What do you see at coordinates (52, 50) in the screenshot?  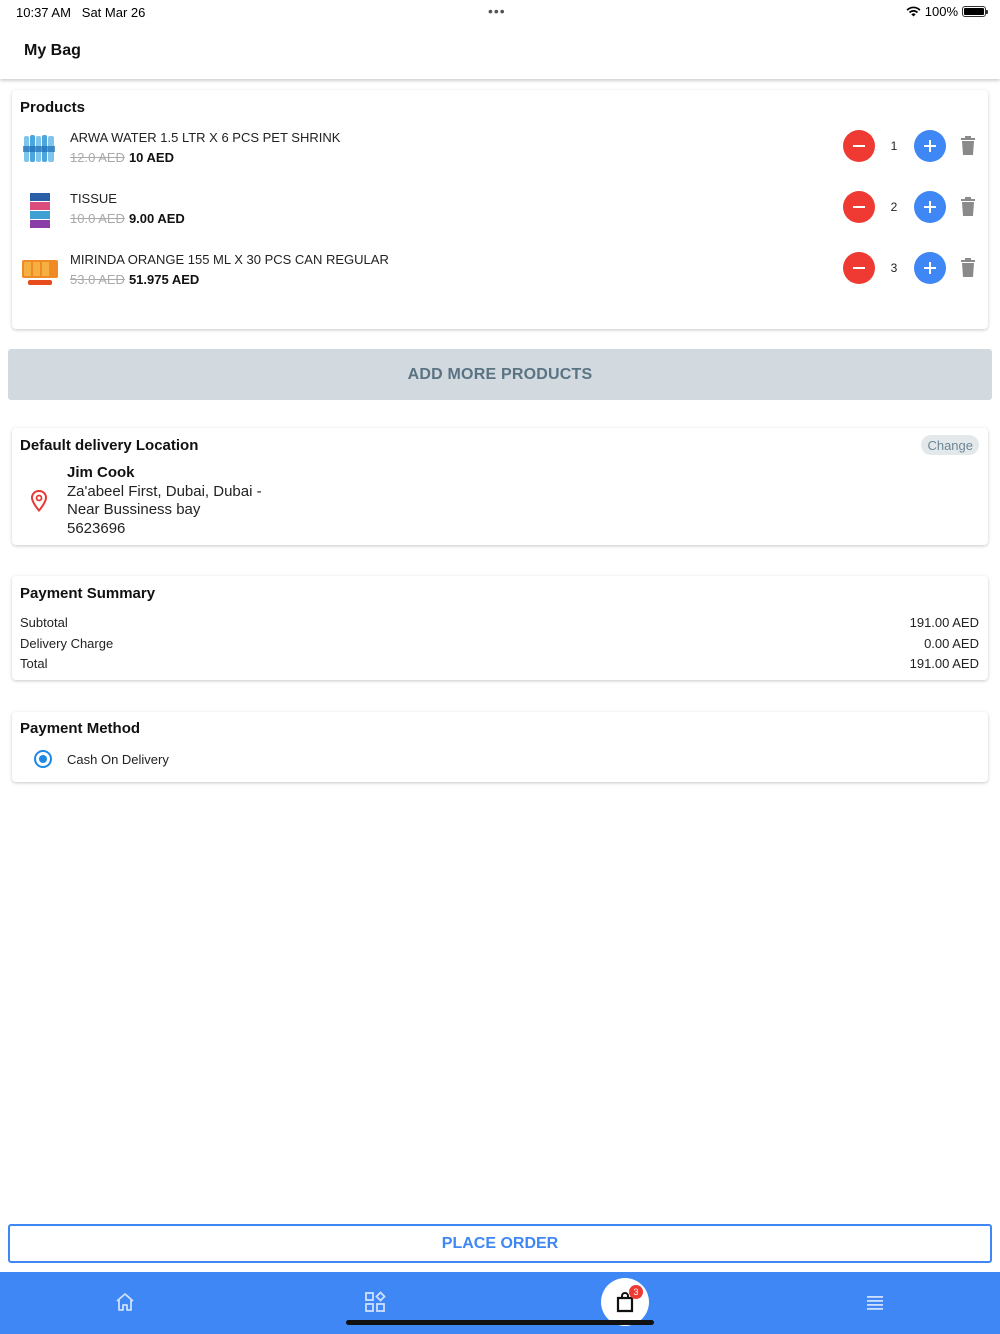 I see `page-title: My Bag` at bounding box center [52, 50].